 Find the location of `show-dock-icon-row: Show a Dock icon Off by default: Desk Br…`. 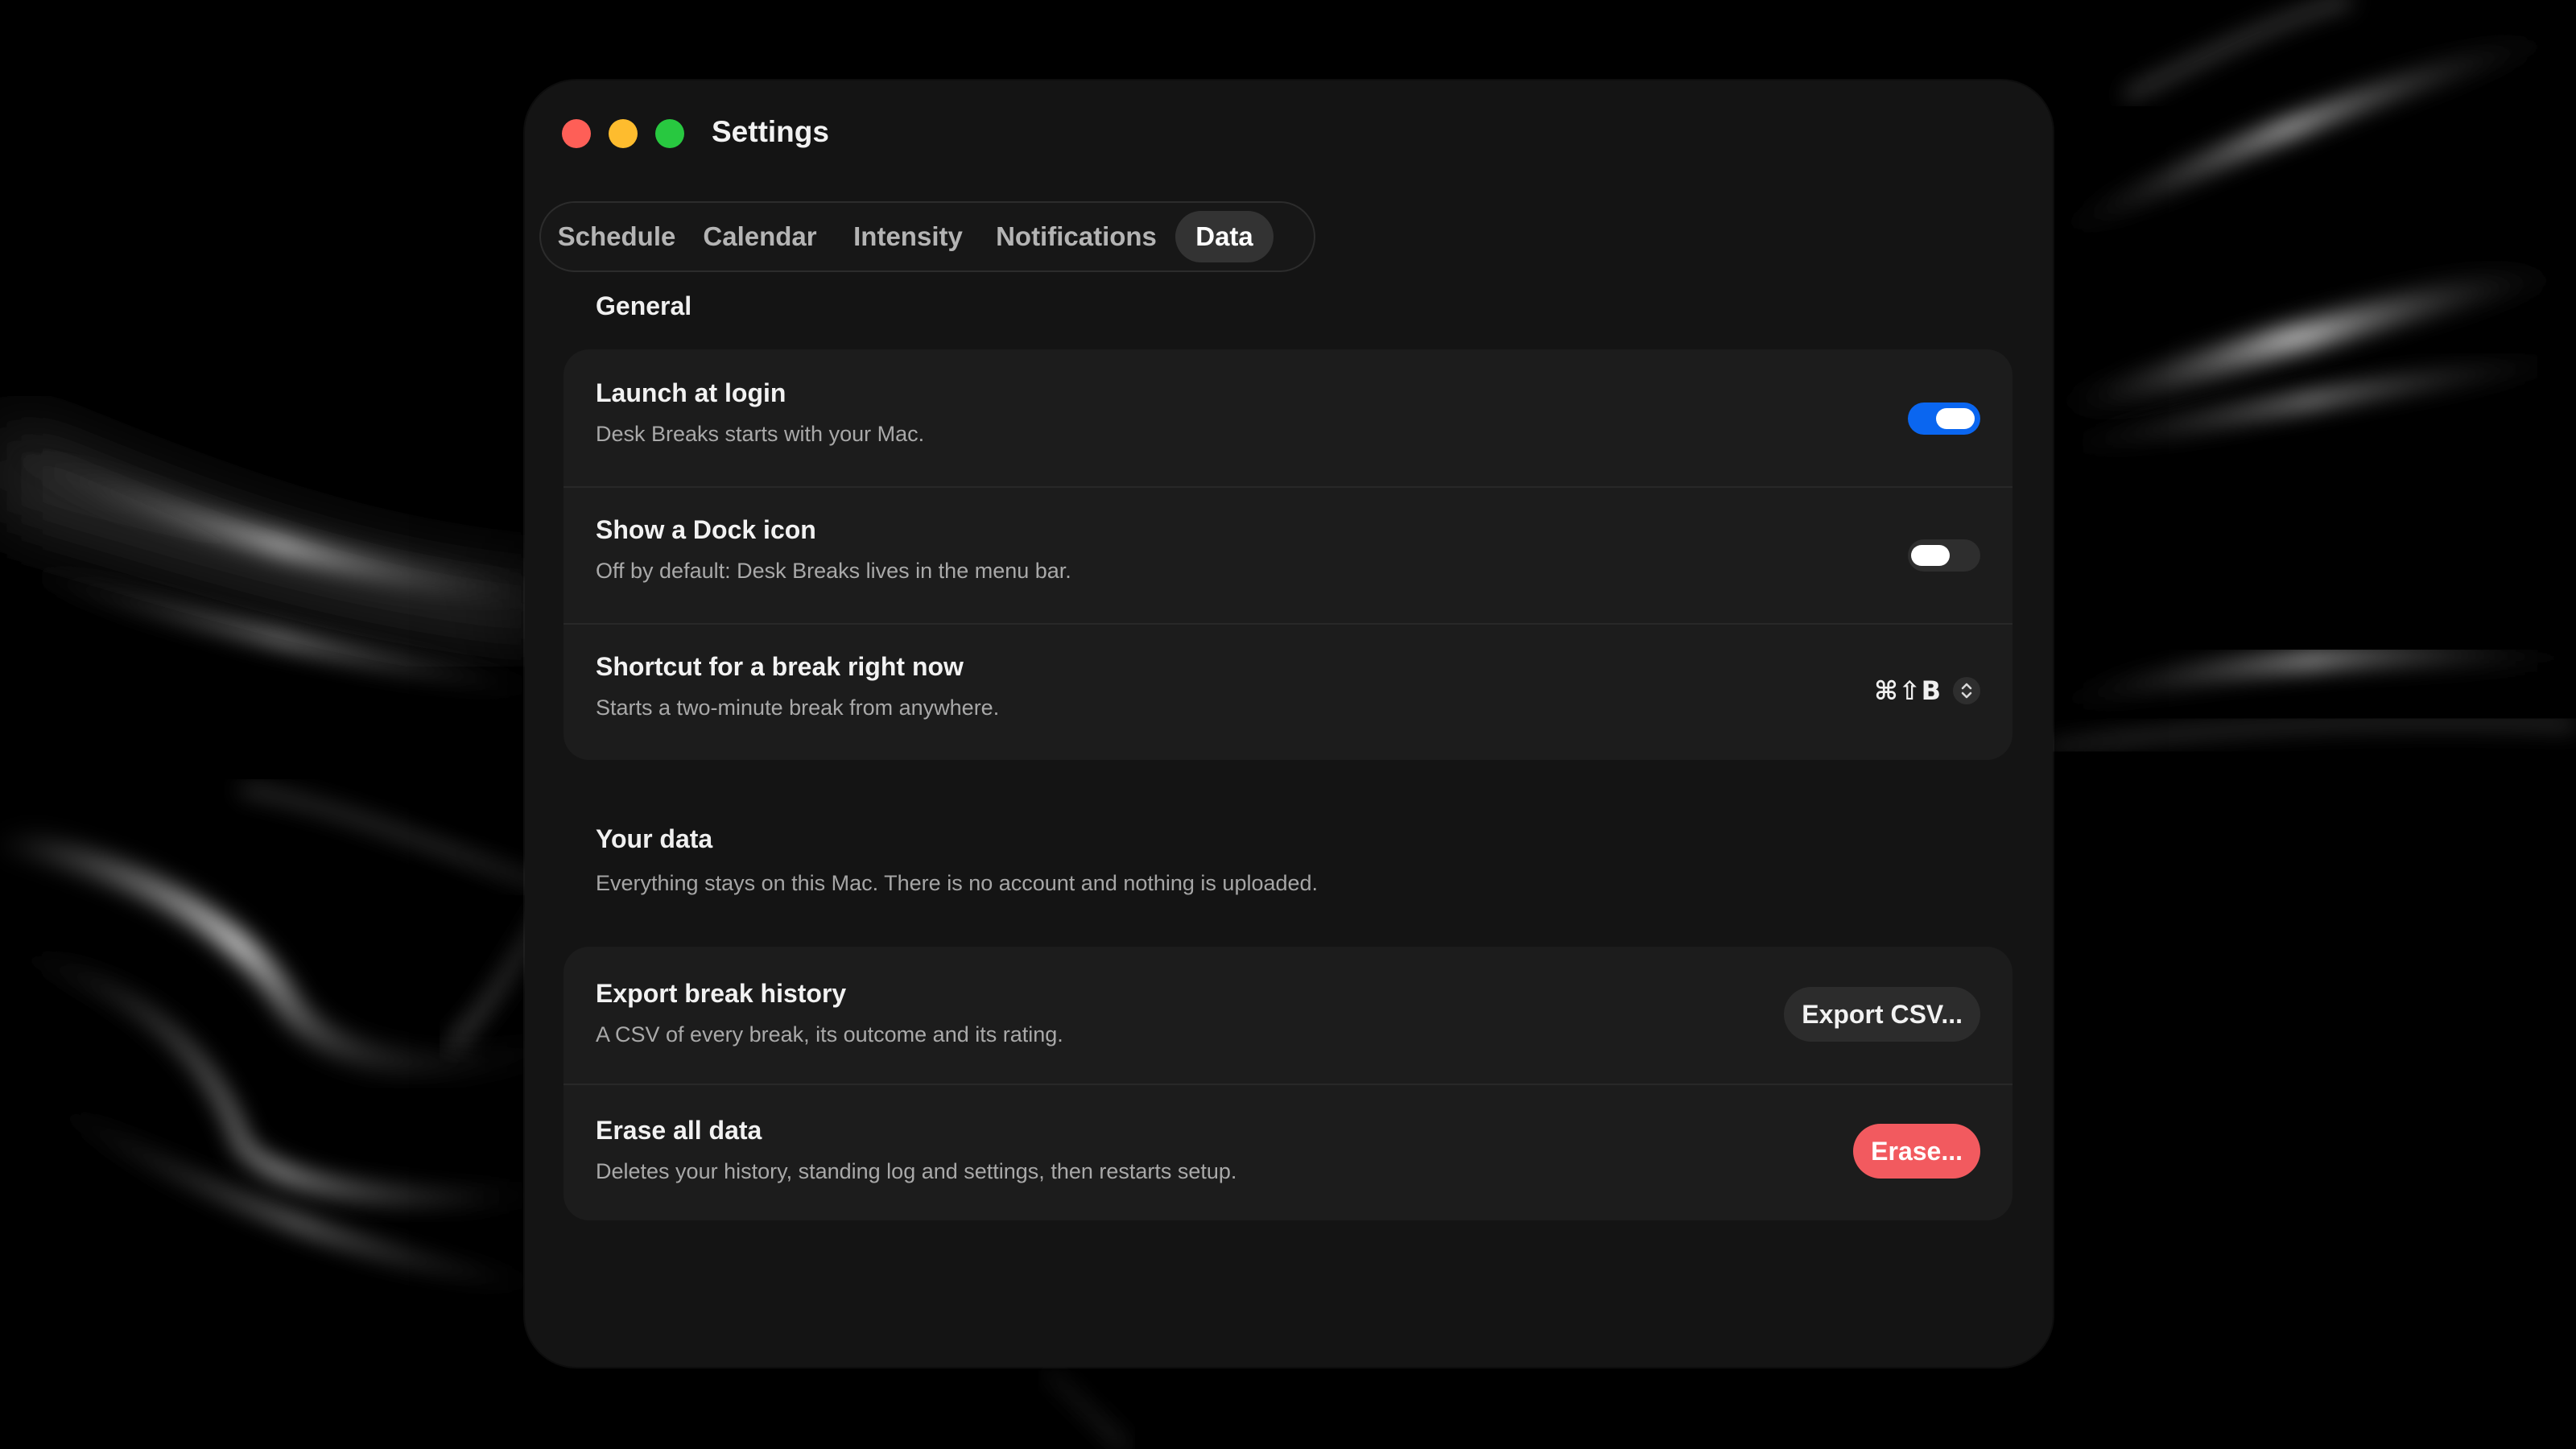

show-dock-icon-row: Show a Dock icon Off by default: Desk Br… is located at coordinates (1288, 554).